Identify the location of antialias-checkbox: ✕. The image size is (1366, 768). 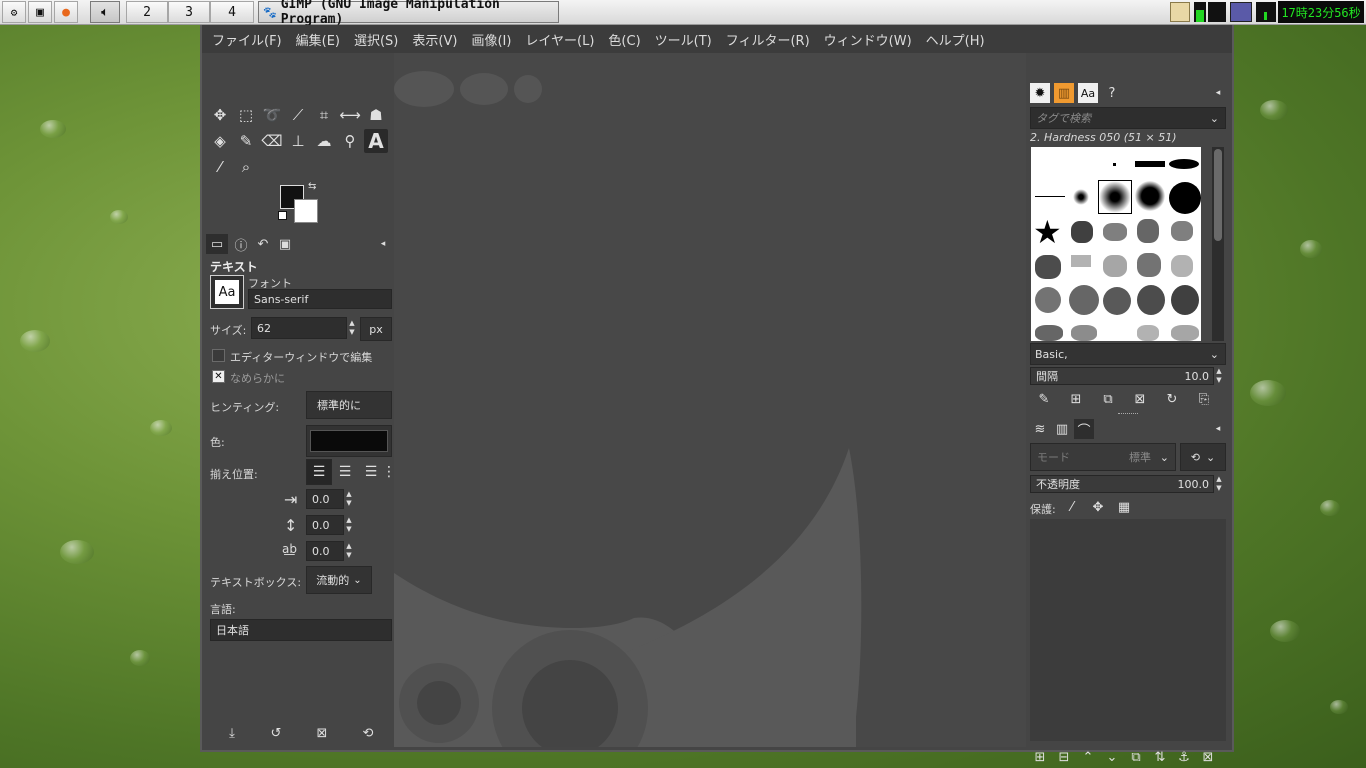
(218, 376).